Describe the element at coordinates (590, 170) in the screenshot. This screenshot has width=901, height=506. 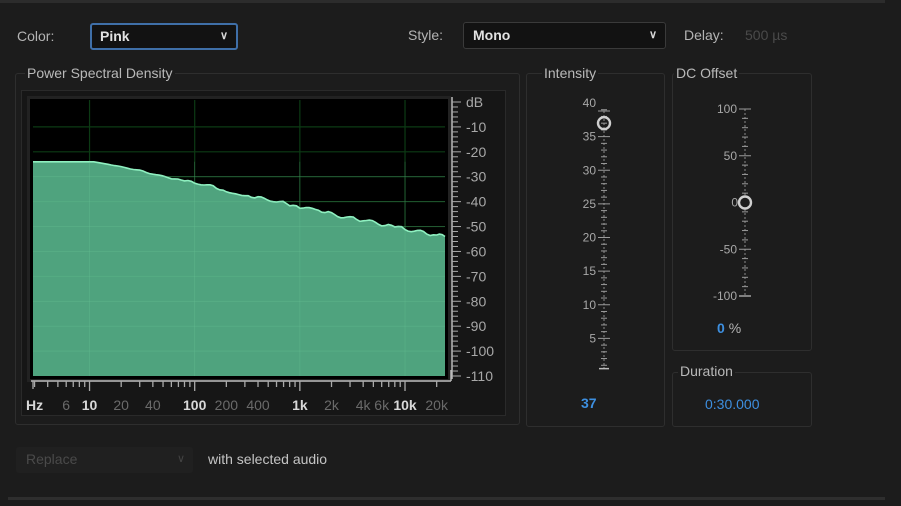
I see `intensity-tick-label: 30` at that location.